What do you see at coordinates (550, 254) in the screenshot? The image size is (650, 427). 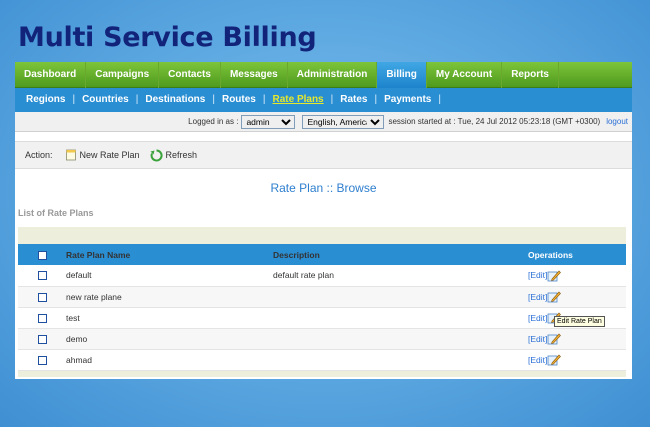 I see `header-operations: Operations` at bounding box center [550, 254].